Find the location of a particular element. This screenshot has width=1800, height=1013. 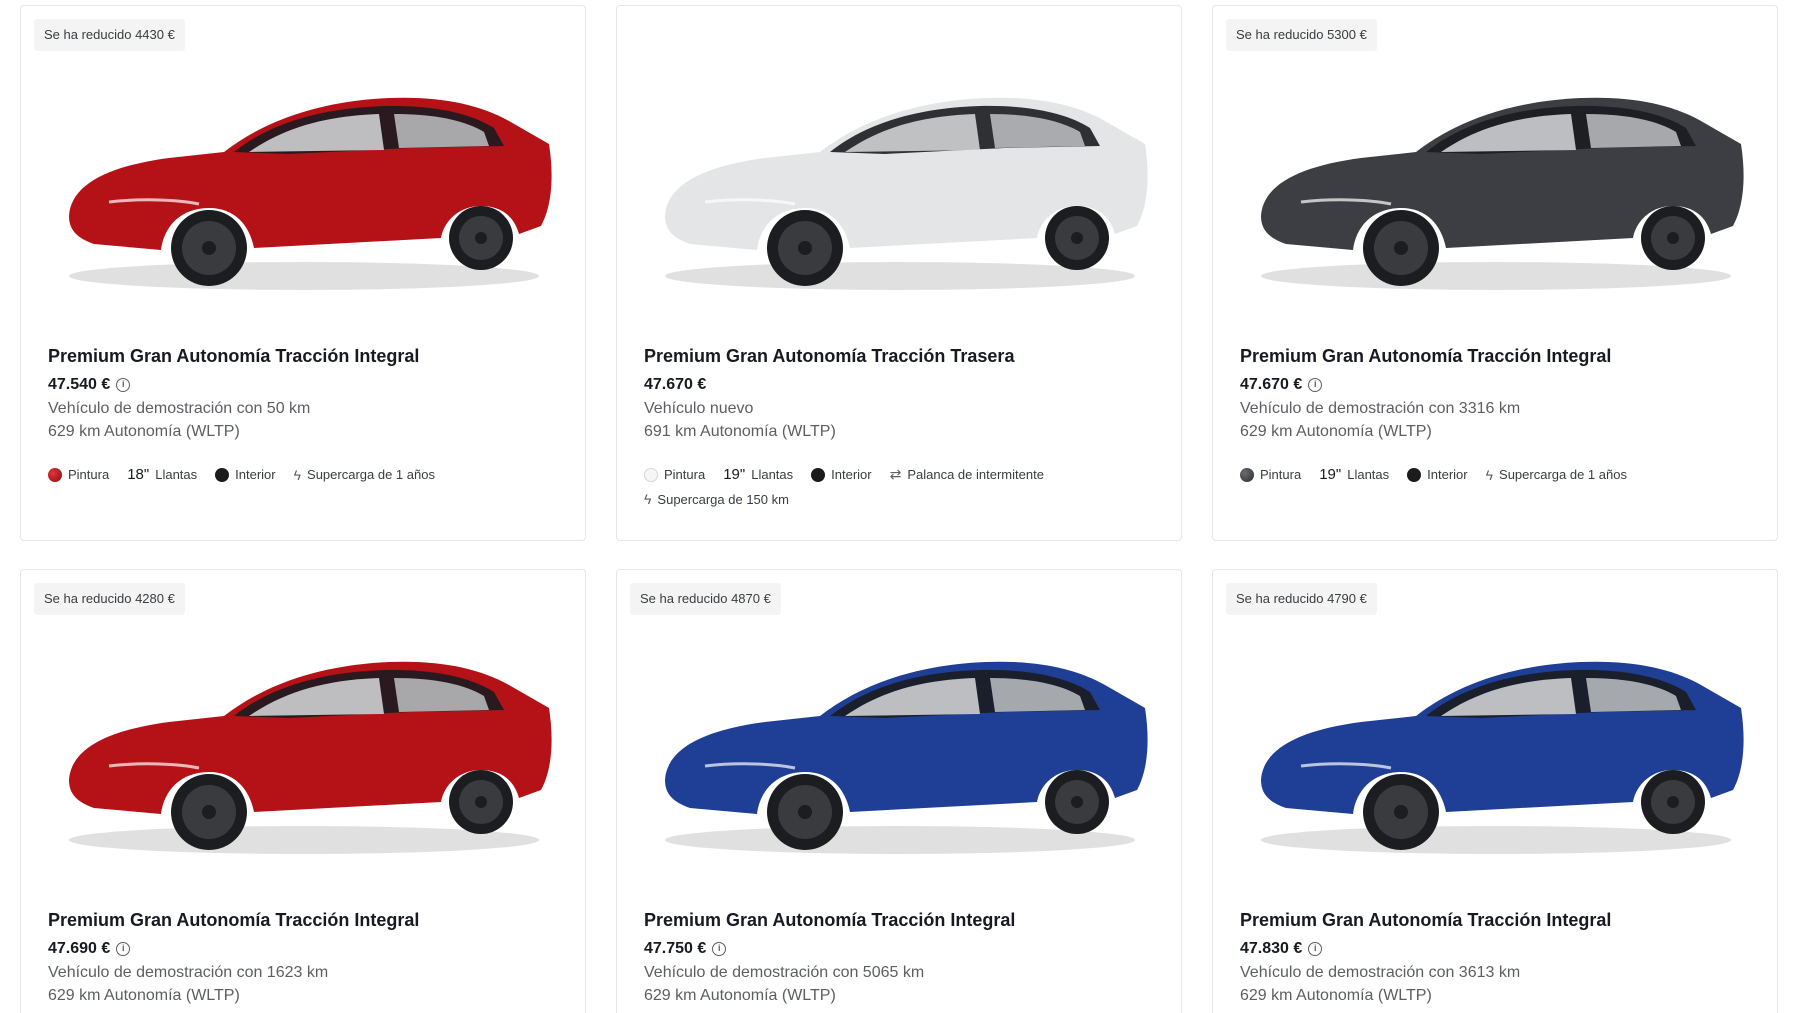

price-reduction-badge: Se ha reducido 4870 € is located at coordinates (705, 599).